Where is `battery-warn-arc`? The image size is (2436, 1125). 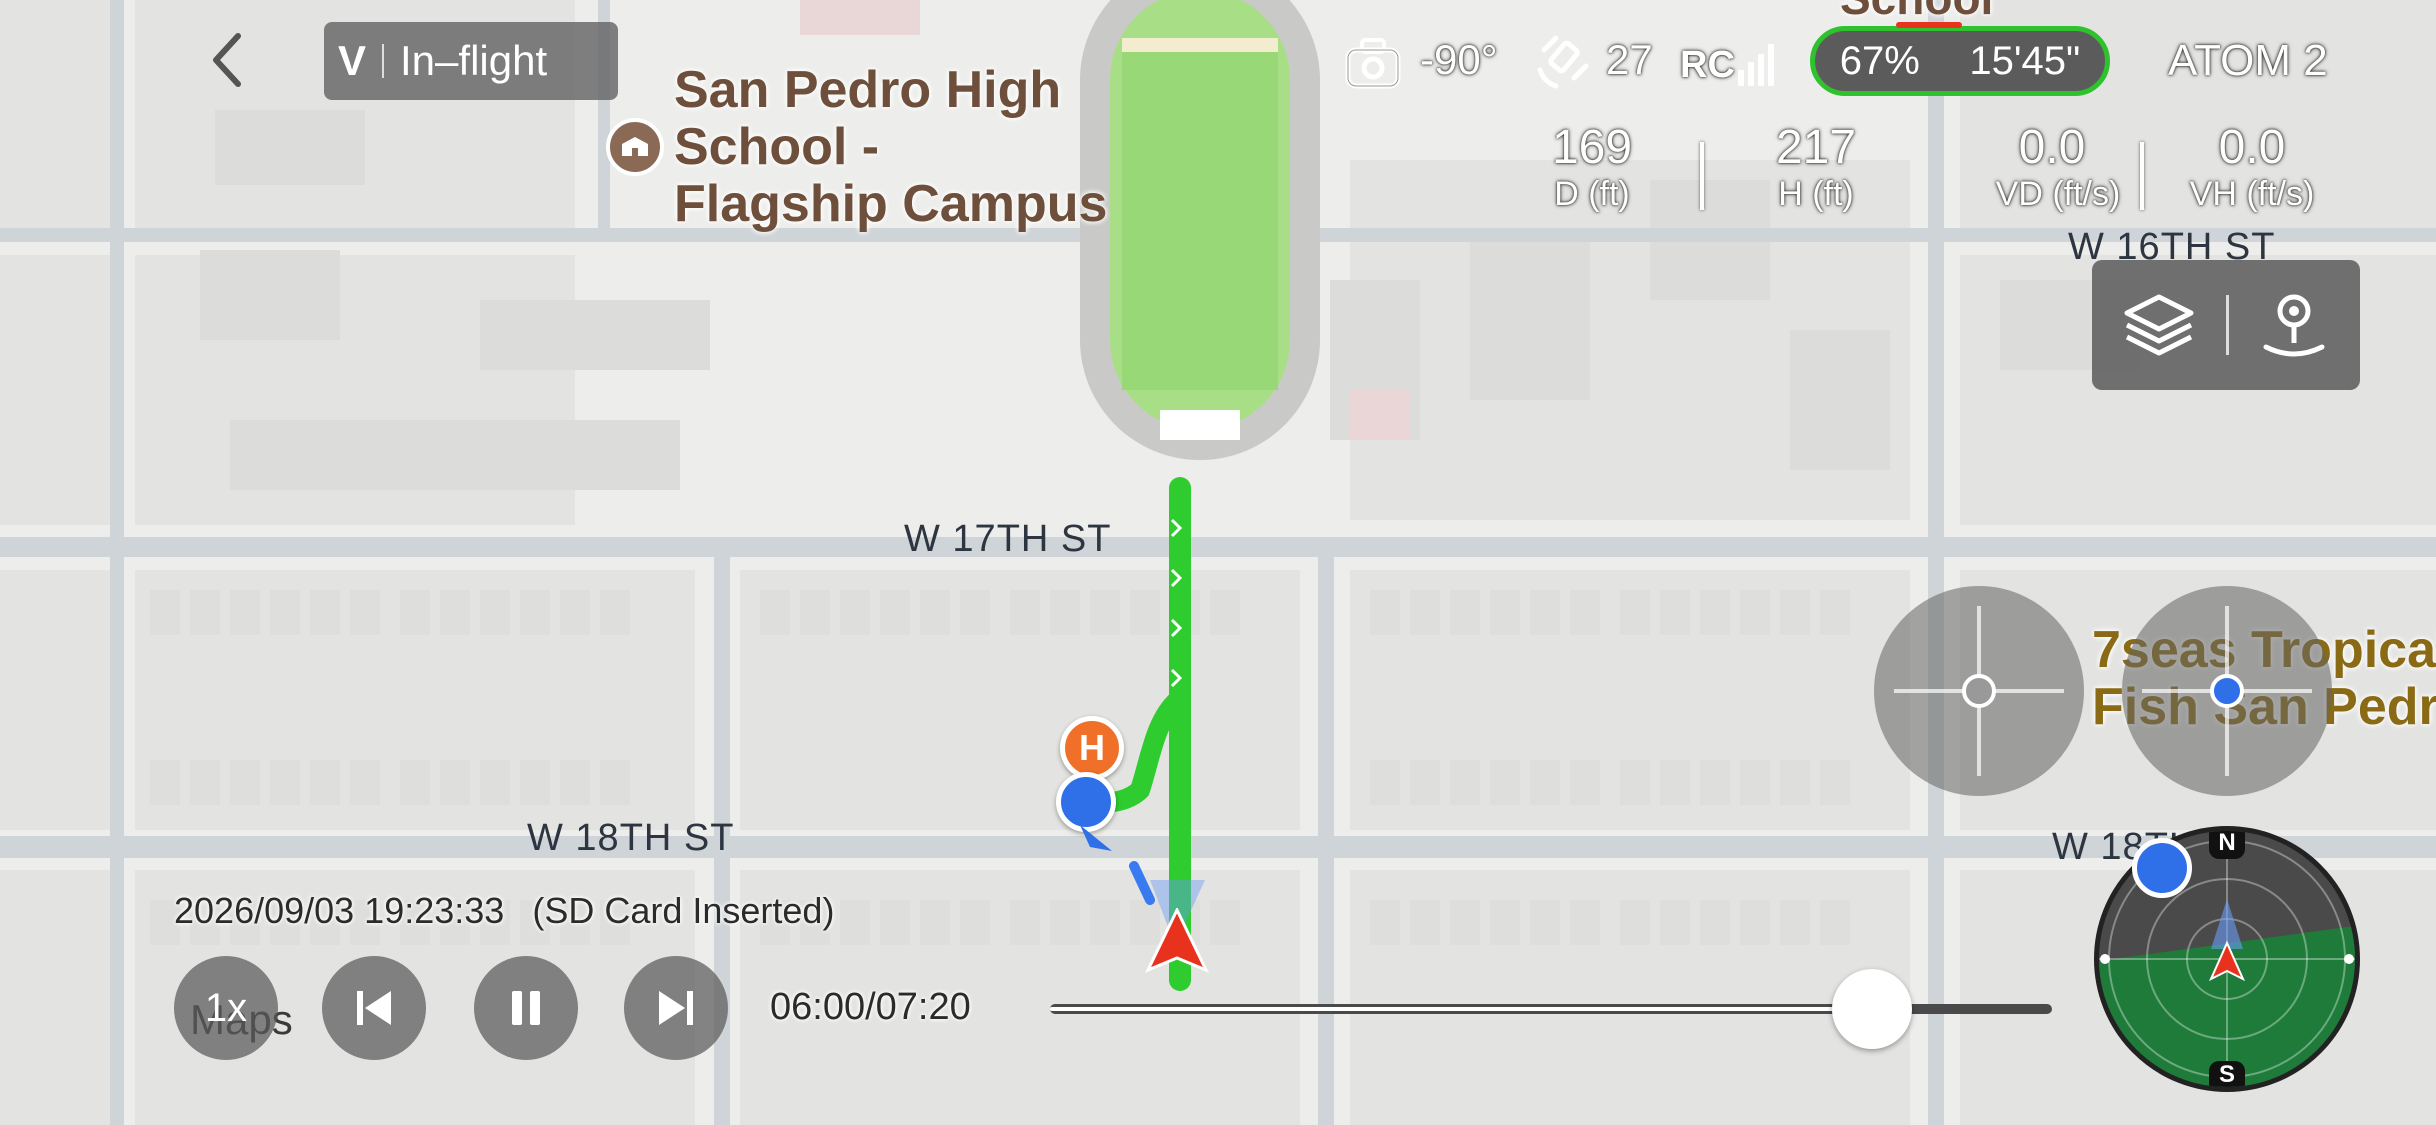 battery-warn-arc is located at coordinates (1847, 61).